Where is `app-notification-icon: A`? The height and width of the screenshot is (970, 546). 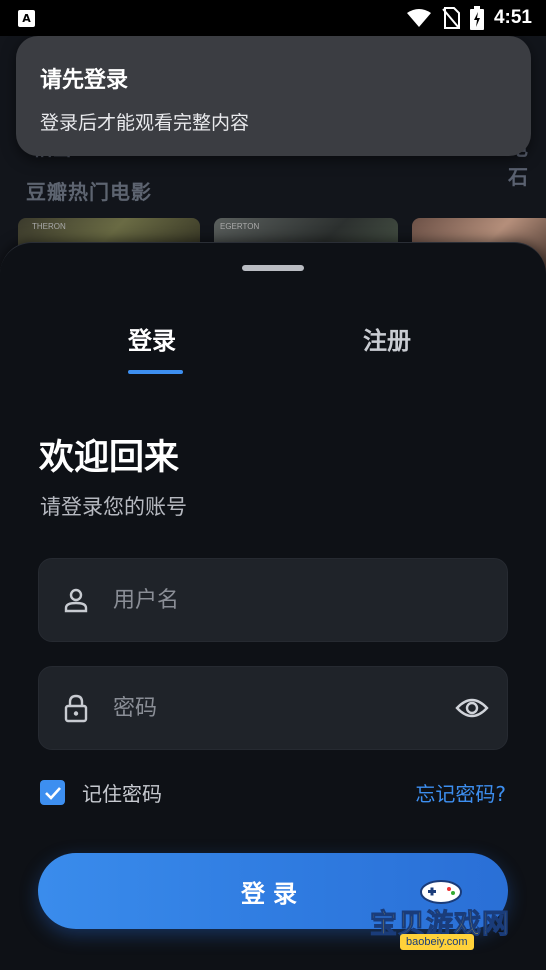
app-notification-icon: A is located at coordinates (26, 18).